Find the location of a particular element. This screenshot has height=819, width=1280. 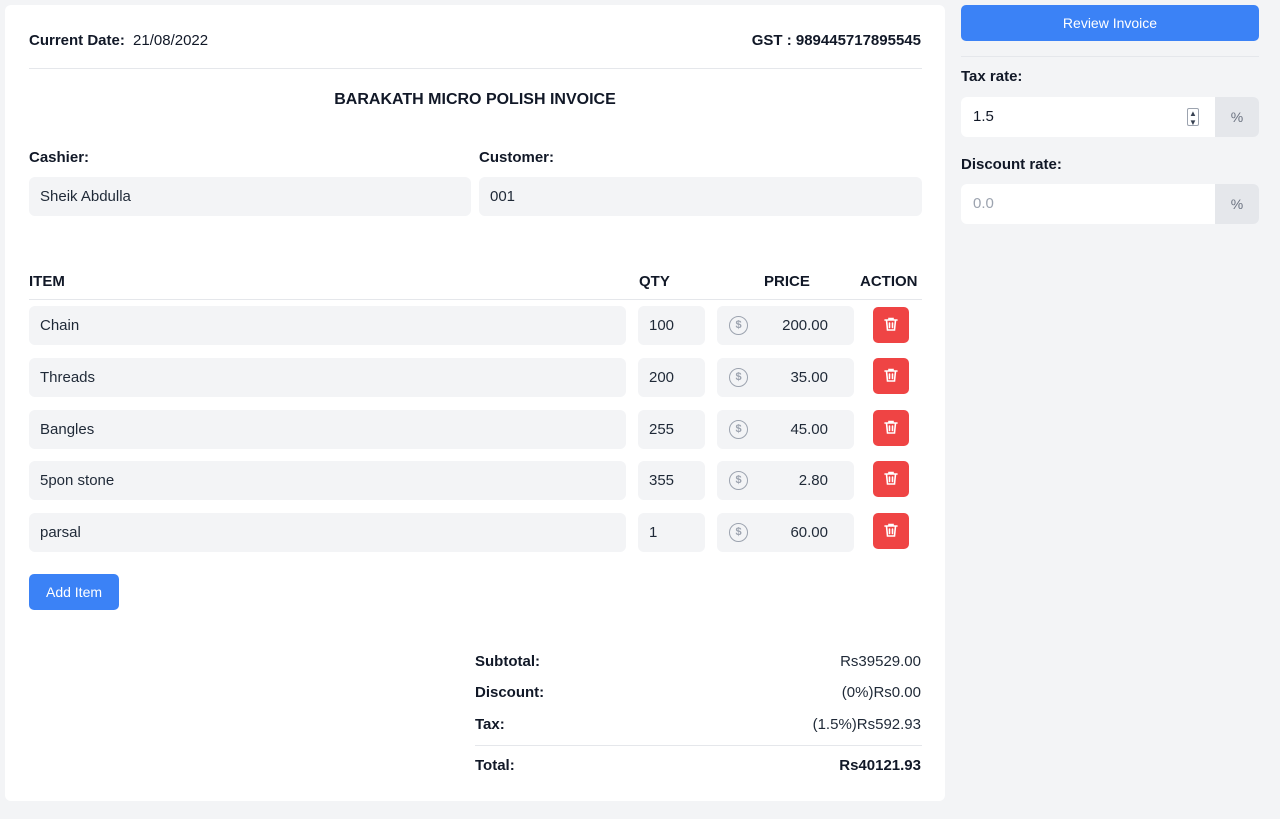

item-name-input: Bangles is located at coordinates (327, 429).